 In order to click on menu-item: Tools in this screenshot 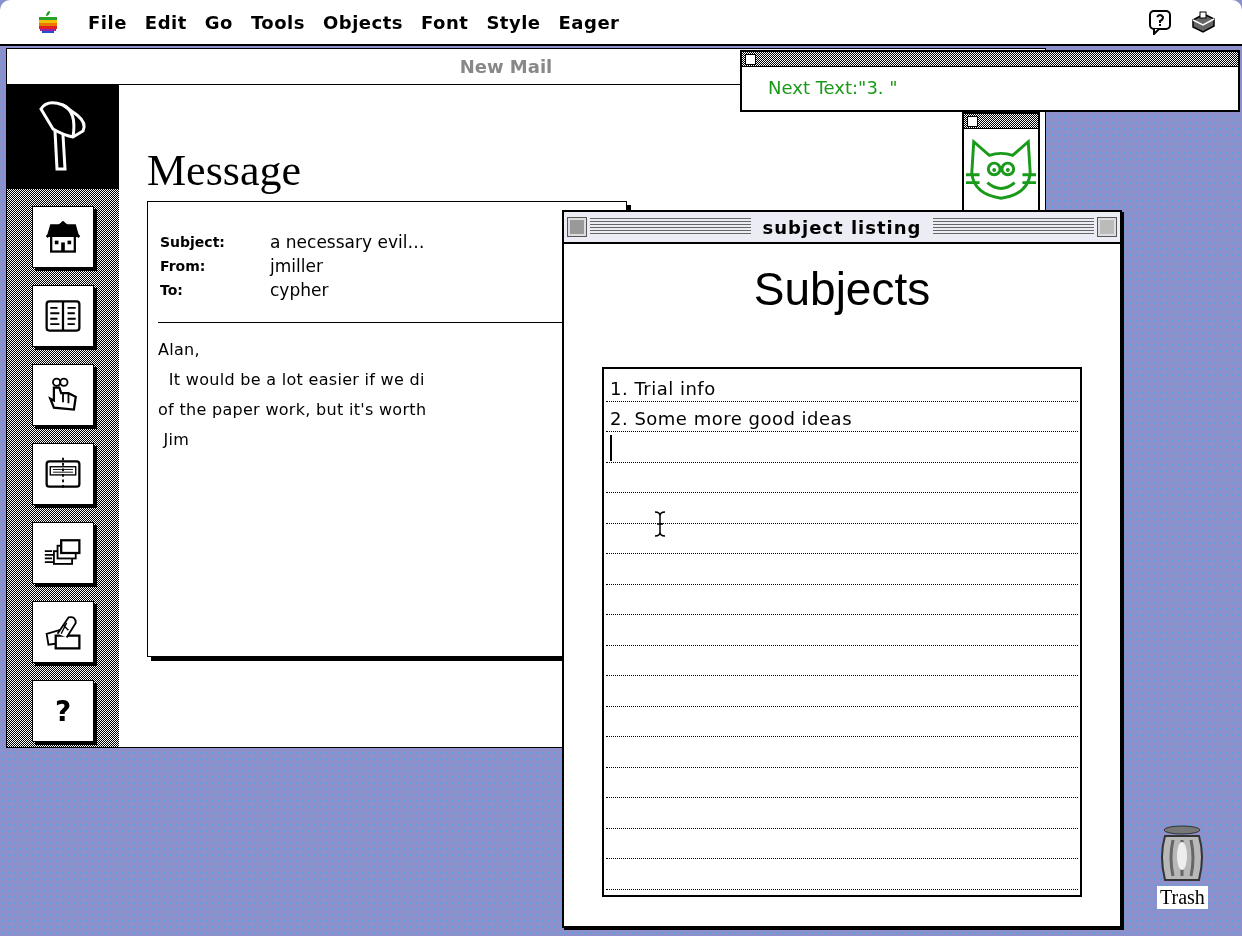, I will do `click(277, 22)`.